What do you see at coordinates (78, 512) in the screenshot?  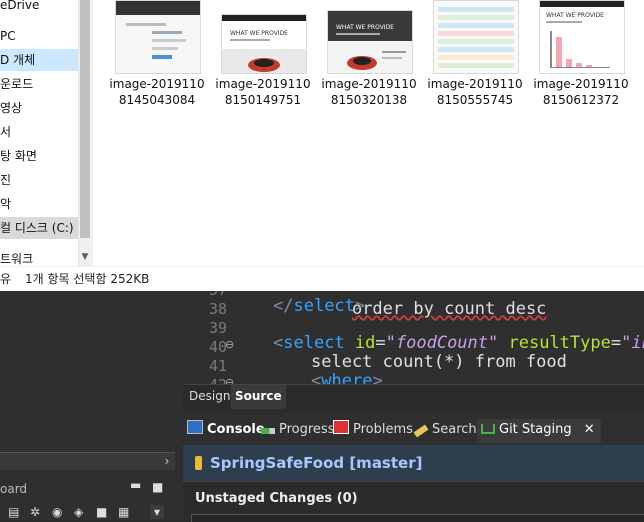 I see `profile-icon: ◈` at bounding box center [78, 512].